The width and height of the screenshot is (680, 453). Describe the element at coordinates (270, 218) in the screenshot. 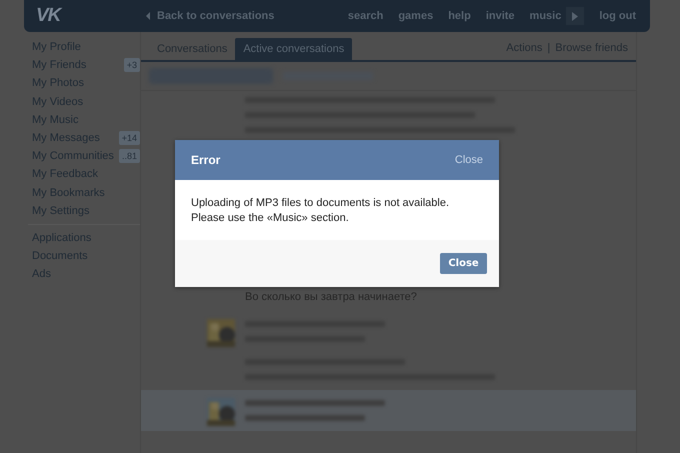

I see `error-message: Please use the «Music» section.` at that location.